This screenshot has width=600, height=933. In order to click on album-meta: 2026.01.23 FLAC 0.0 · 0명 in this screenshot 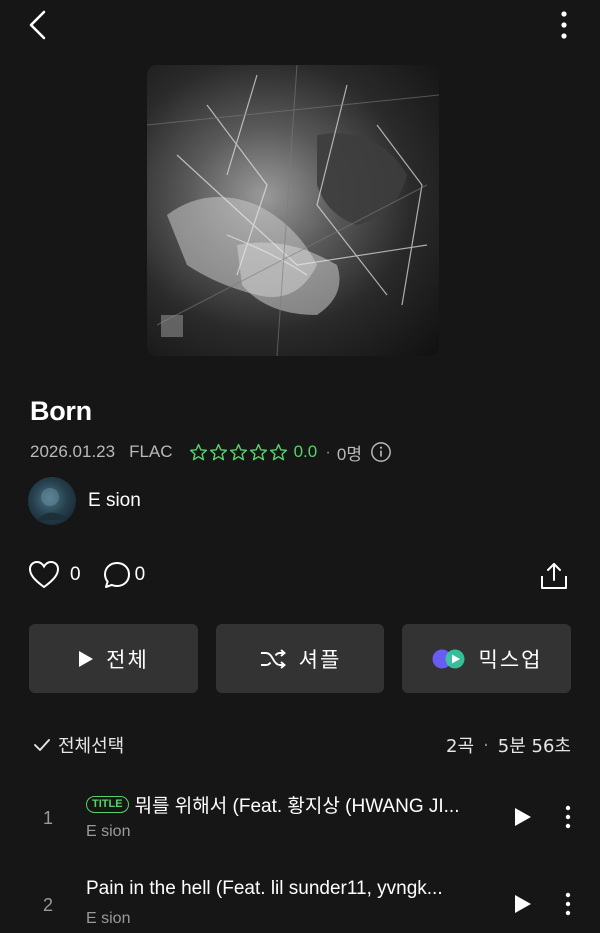, I will do `click(211, 452)`.